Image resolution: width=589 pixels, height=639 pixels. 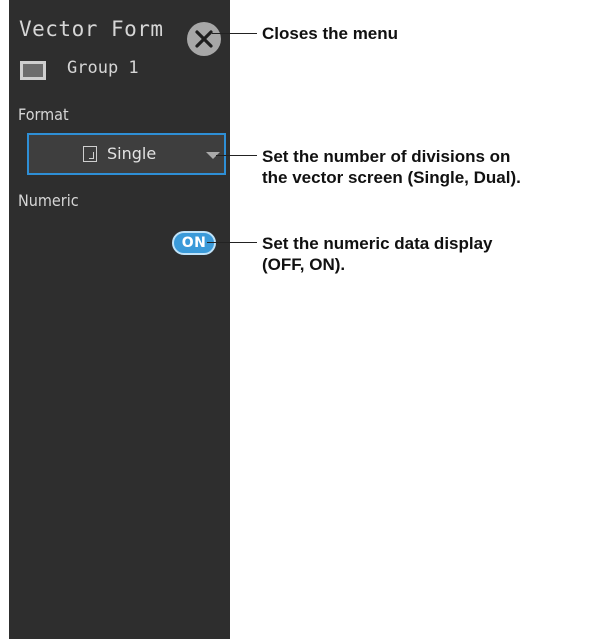 I want to click on close-callout-line, so click(x=234, y=33).